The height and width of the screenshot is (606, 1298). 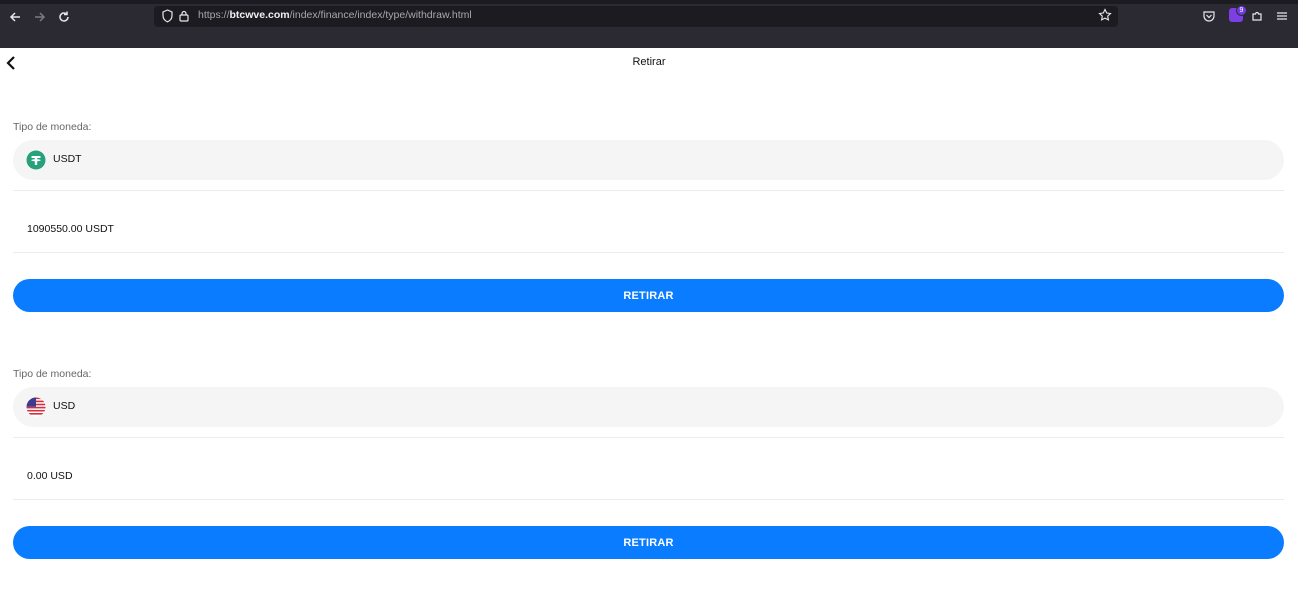 I want to click on extensions-puzzle-icon, so click(x=1257, y=16).